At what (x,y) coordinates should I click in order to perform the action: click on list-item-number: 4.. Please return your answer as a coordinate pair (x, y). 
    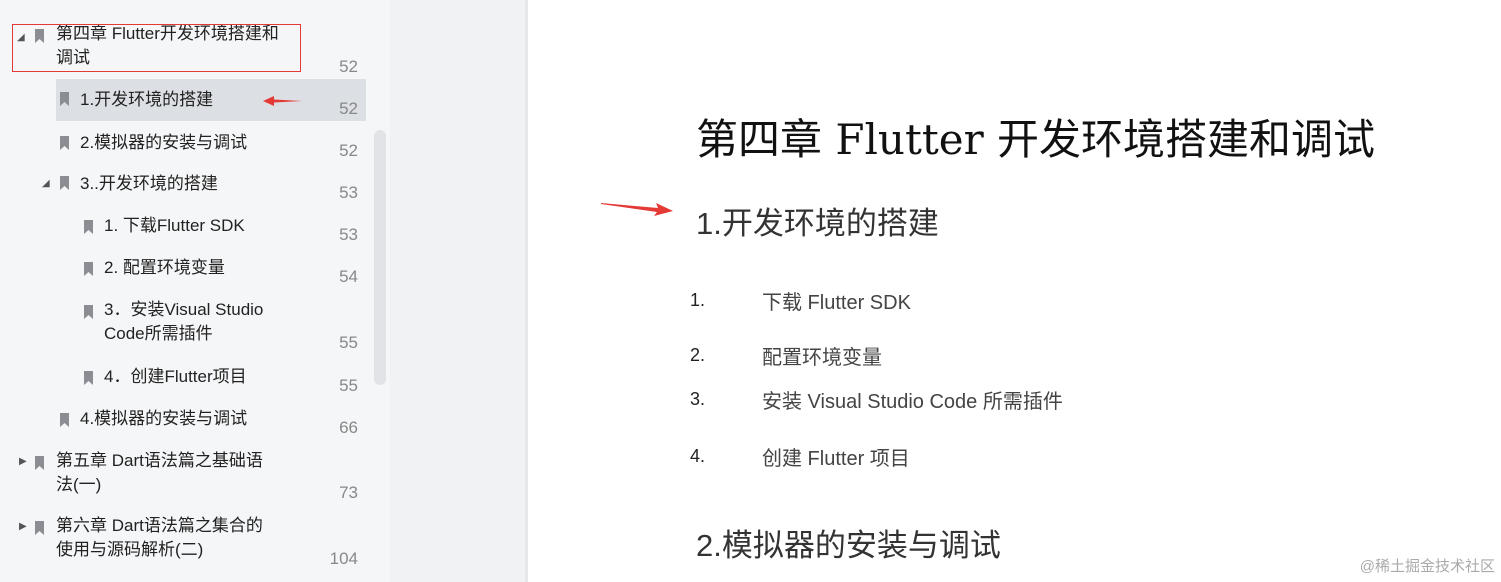
    Looking at the image, I should click on (698, 456).